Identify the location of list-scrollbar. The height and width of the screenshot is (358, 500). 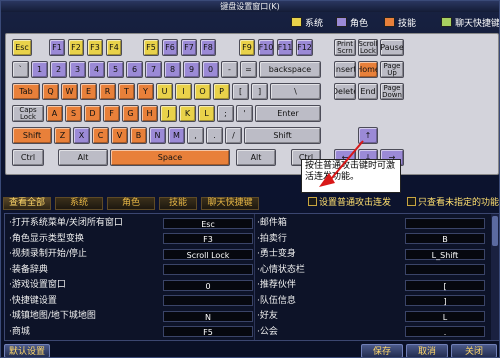
(495, 277).